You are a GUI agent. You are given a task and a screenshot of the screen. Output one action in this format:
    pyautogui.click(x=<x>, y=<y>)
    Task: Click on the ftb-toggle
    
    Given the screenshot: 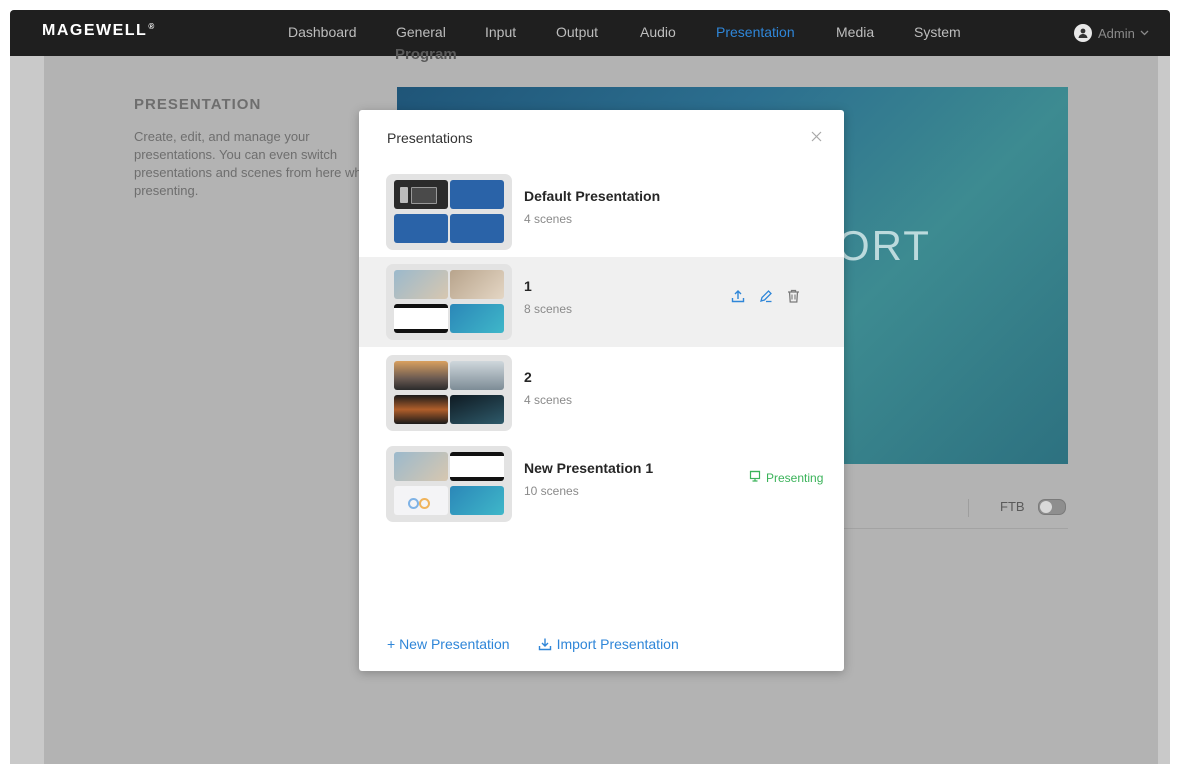 What is the action you would take?
    pyautogui.click(x=1052, y=507)
    